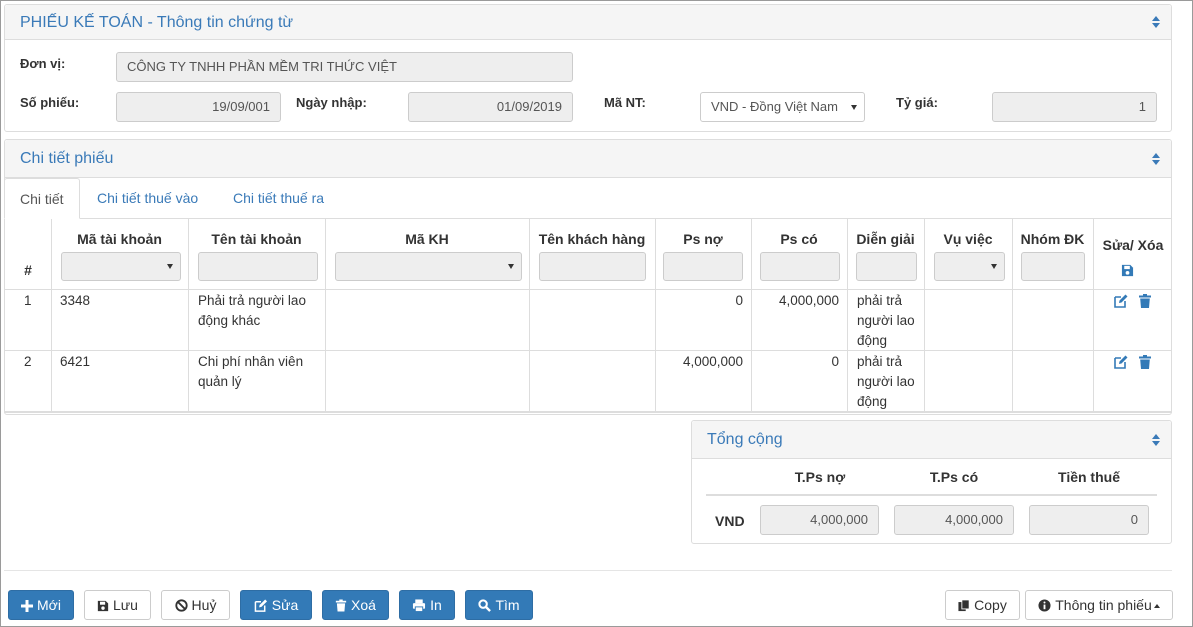 This screenshot has width=1193, height=627. I want to click on col-header-customer-code: Mã KH, so click(427, 239).